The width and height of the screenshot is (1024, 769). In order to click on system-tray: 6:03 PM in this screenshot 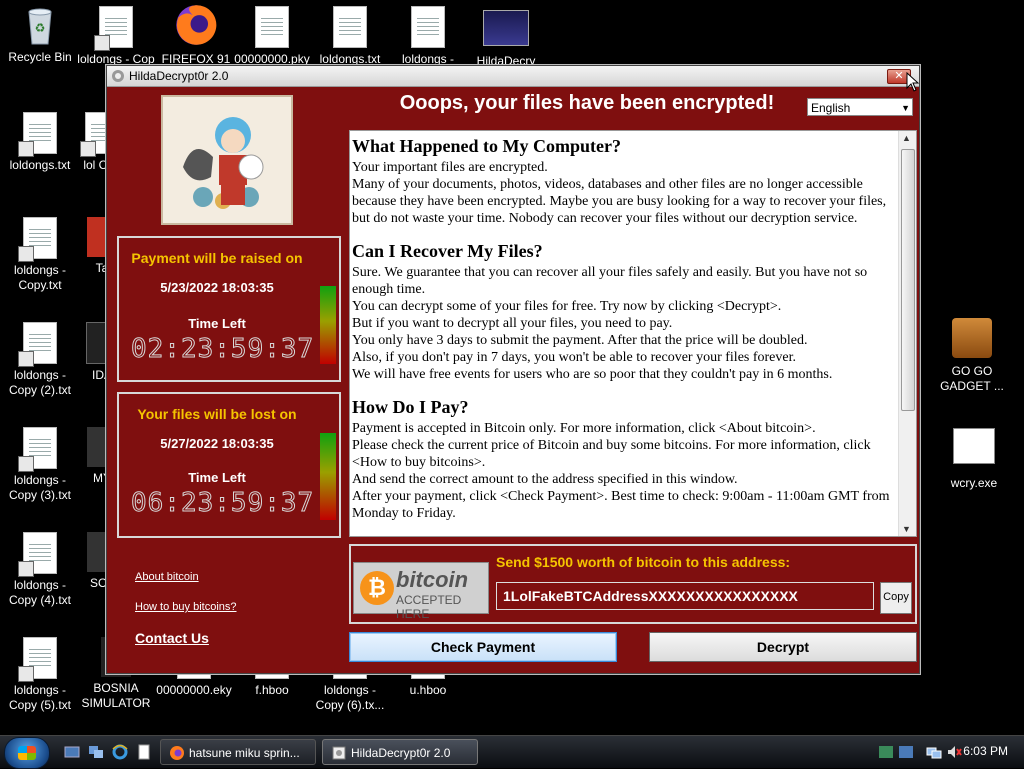, I will do `click(944, 752)`.